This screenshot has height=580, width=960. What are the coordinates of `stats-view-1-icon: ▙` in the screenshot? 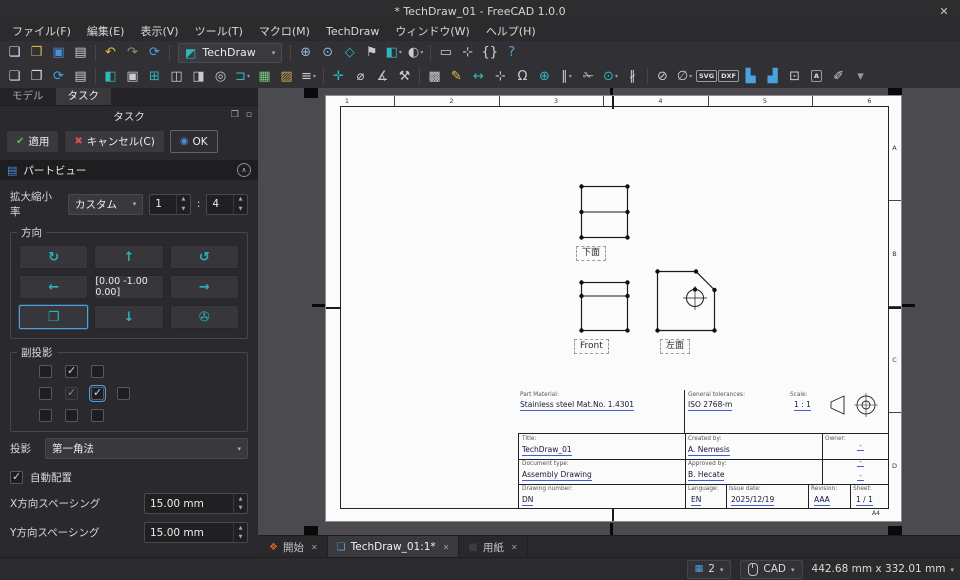 It's located at (750, 76).